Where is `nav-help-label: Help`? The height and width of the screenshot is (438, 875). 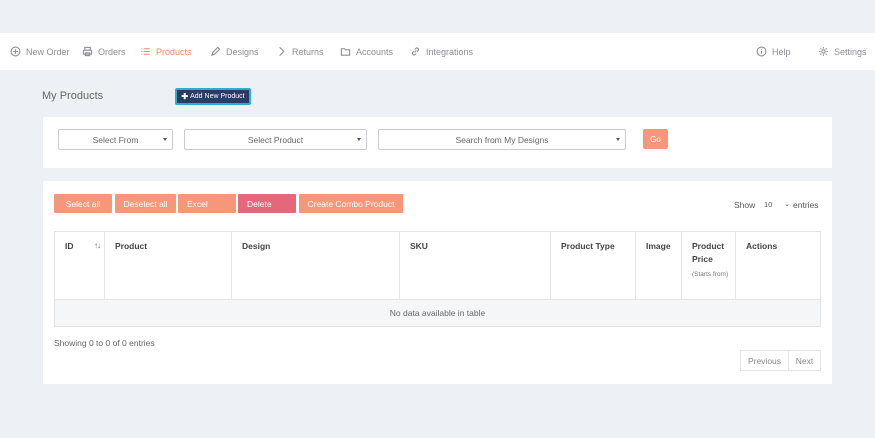 nav-help-label: Help is located at coordinates (781, 51).